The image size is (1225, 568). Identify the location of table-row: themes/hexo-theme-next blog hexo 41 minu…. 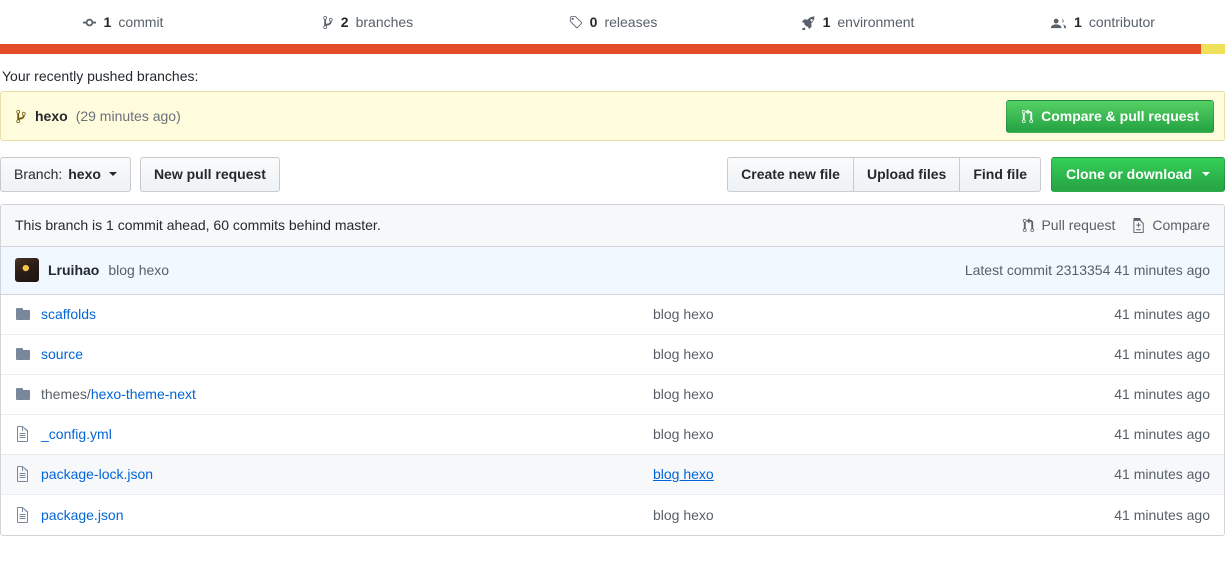
(612, 395).